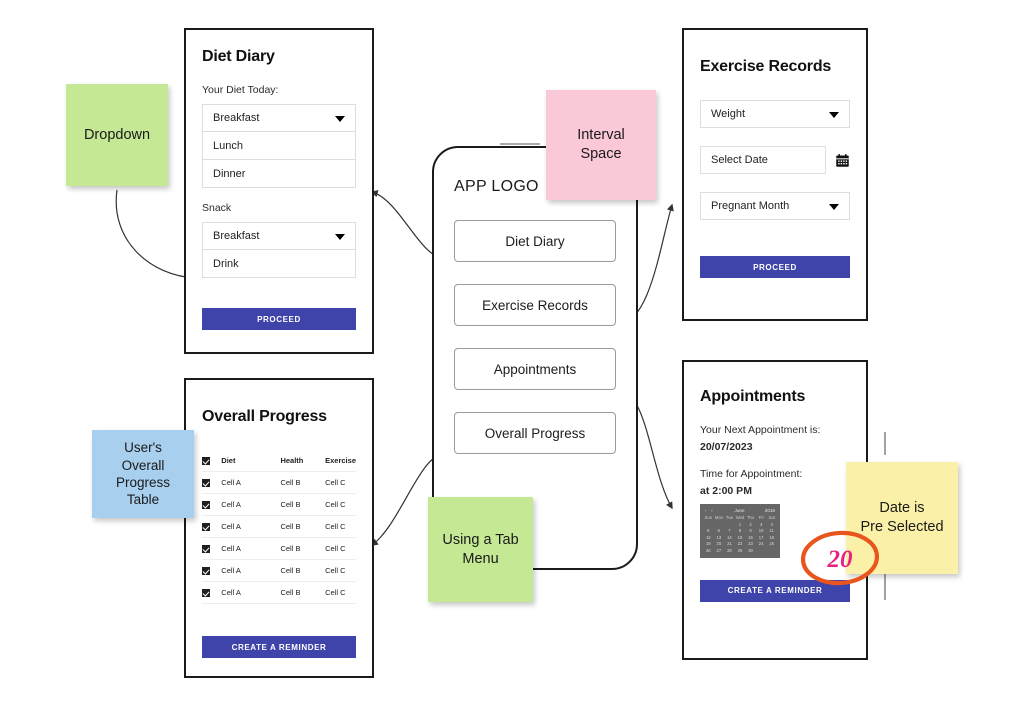 The width and height of the screenshot is (1024, 706). Describe the element at coordinates (729, 537) in the screenshot. I see `calendar-day-cell: 14` at that location.